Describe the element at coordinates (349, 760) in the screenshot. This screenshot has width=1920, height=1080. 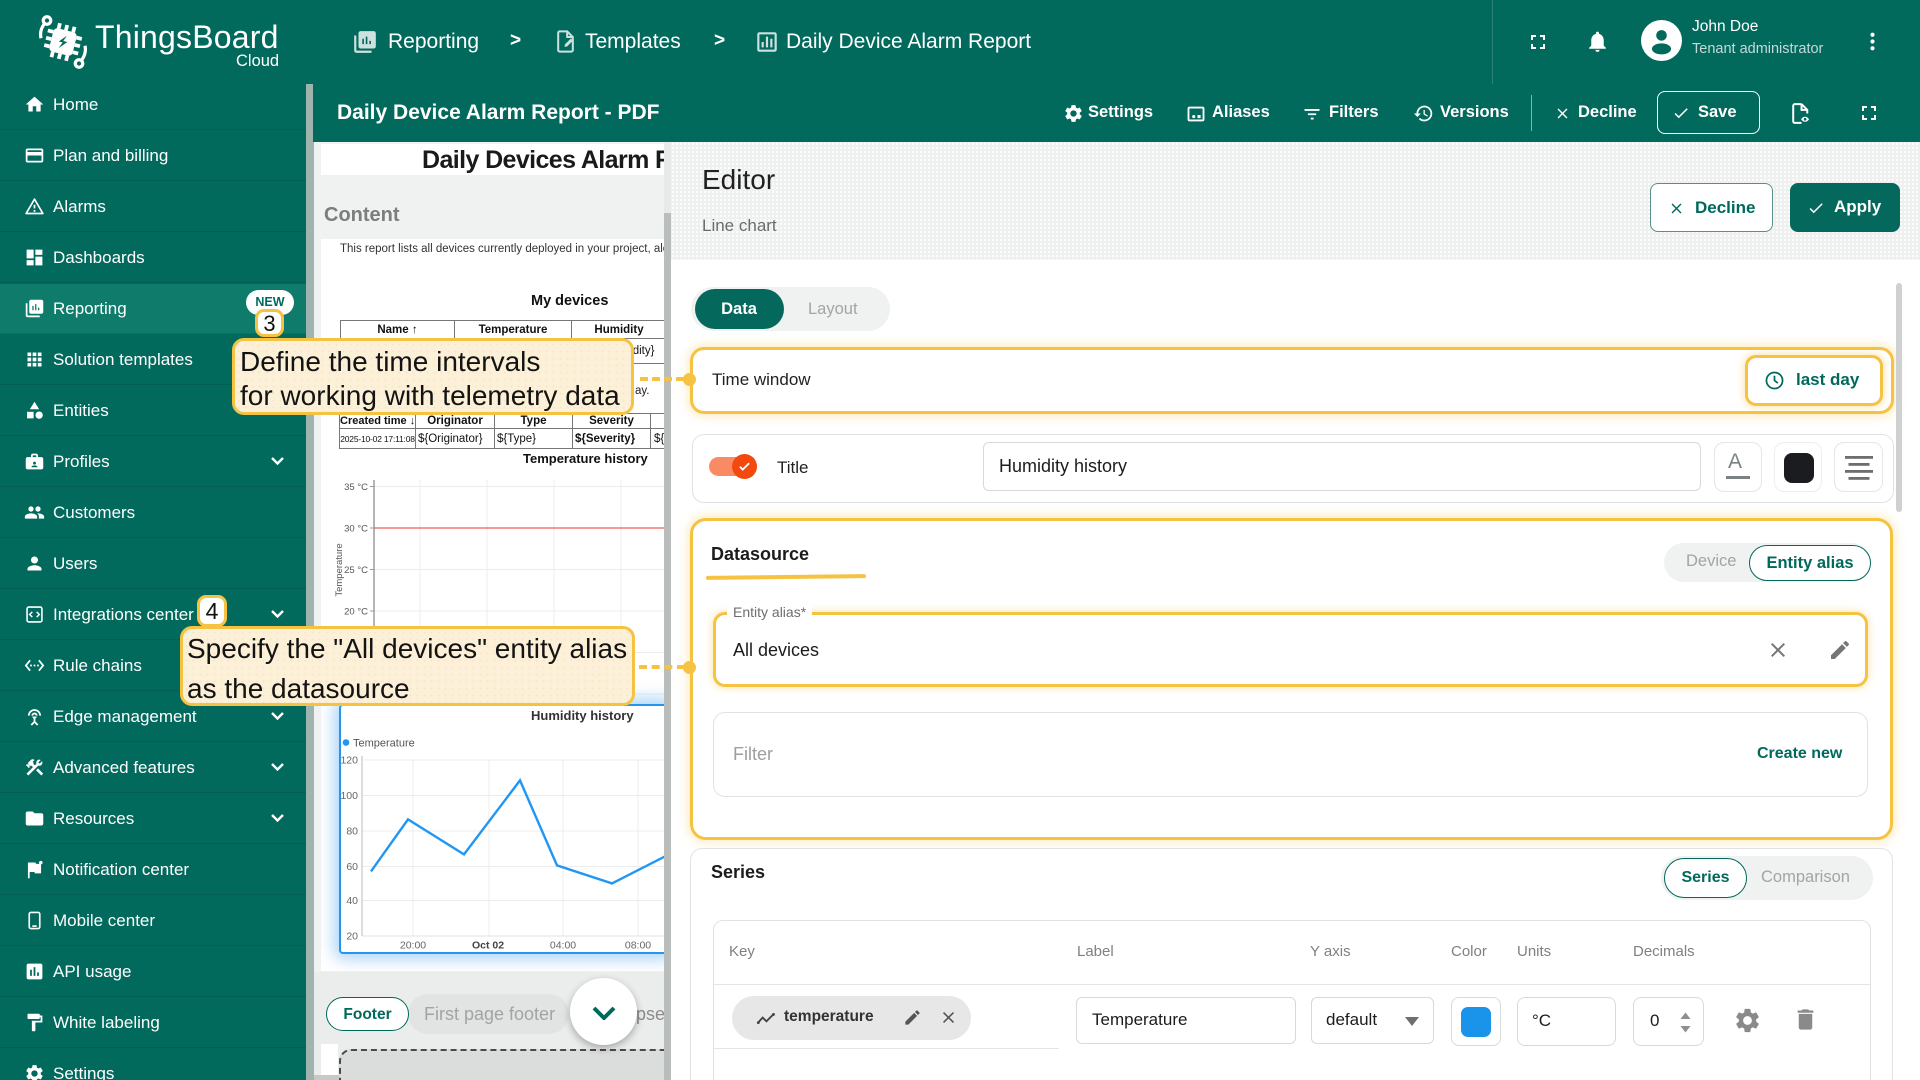
I see `svg-text: 120` at that location.